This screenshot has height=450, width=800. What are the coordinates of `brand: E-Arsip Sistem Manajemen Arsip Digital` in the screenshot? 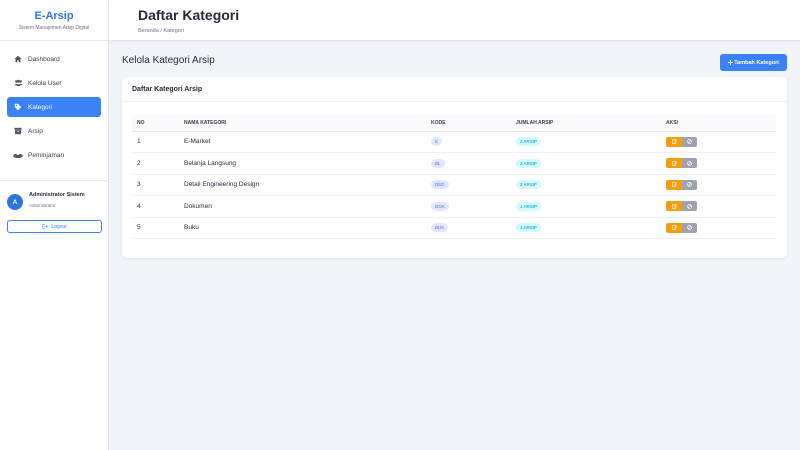 It's located at (54, 20).